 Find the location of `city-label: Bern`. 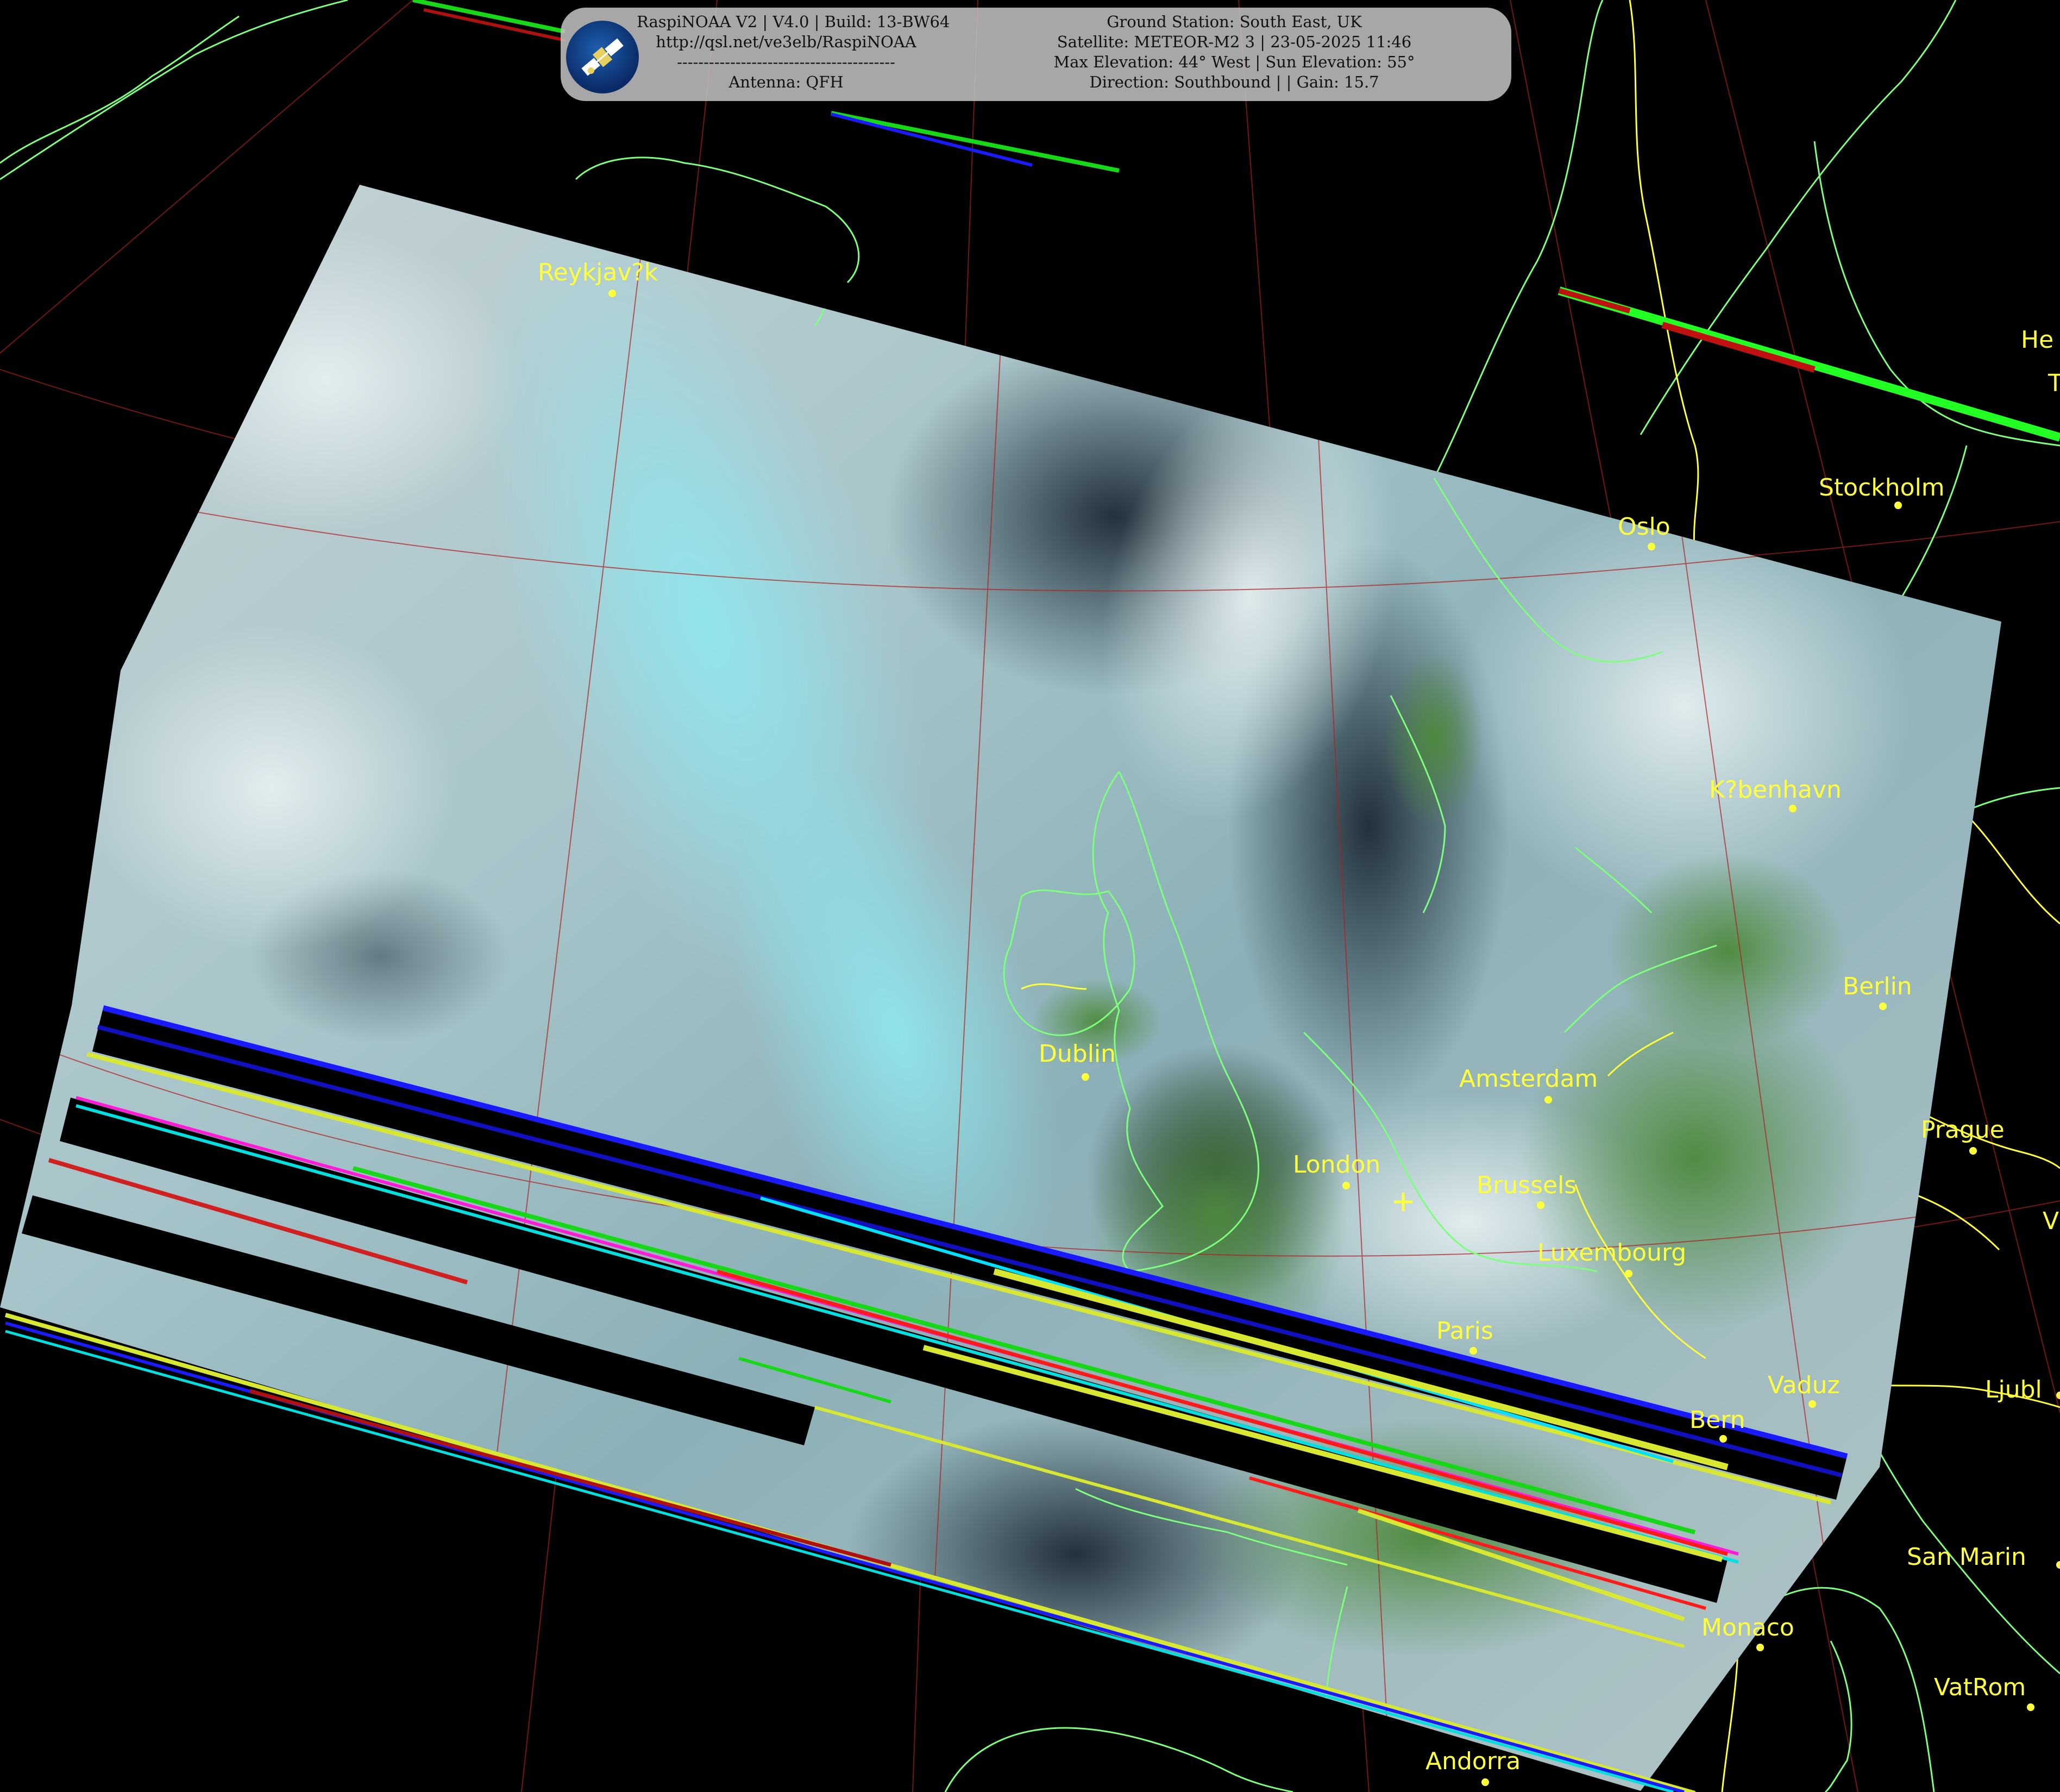

city-label: Bern is located at coordinates (1717, 1420).